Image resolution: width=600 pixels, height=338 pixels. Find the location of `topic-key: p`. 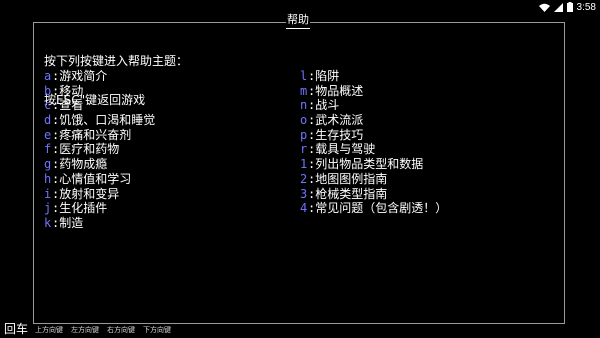

topic-key: p is located at coordinates (304, 134).